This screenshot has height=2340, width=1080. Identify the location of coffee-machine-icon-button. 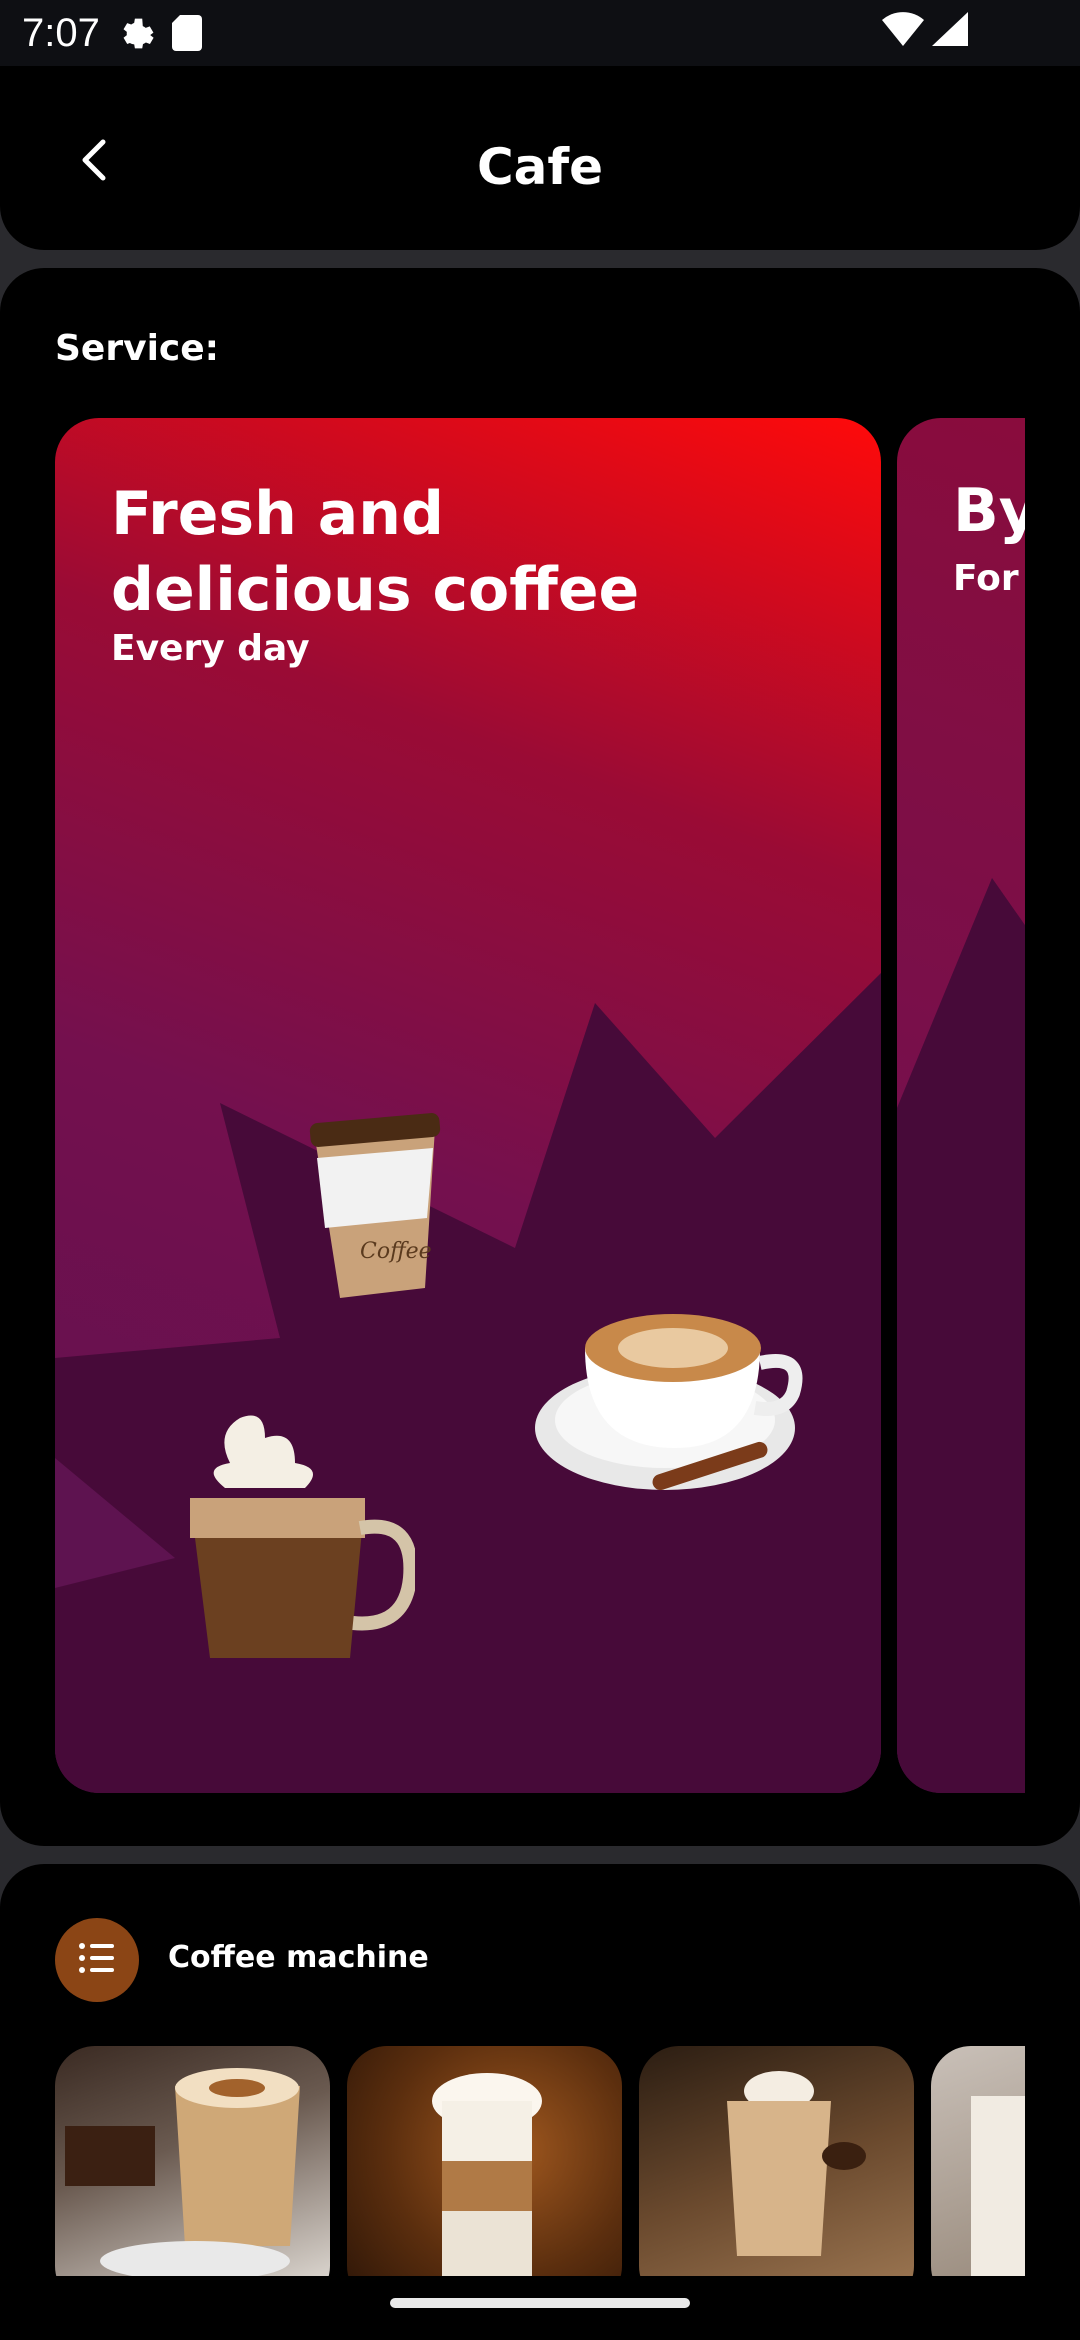
(97, 1960).